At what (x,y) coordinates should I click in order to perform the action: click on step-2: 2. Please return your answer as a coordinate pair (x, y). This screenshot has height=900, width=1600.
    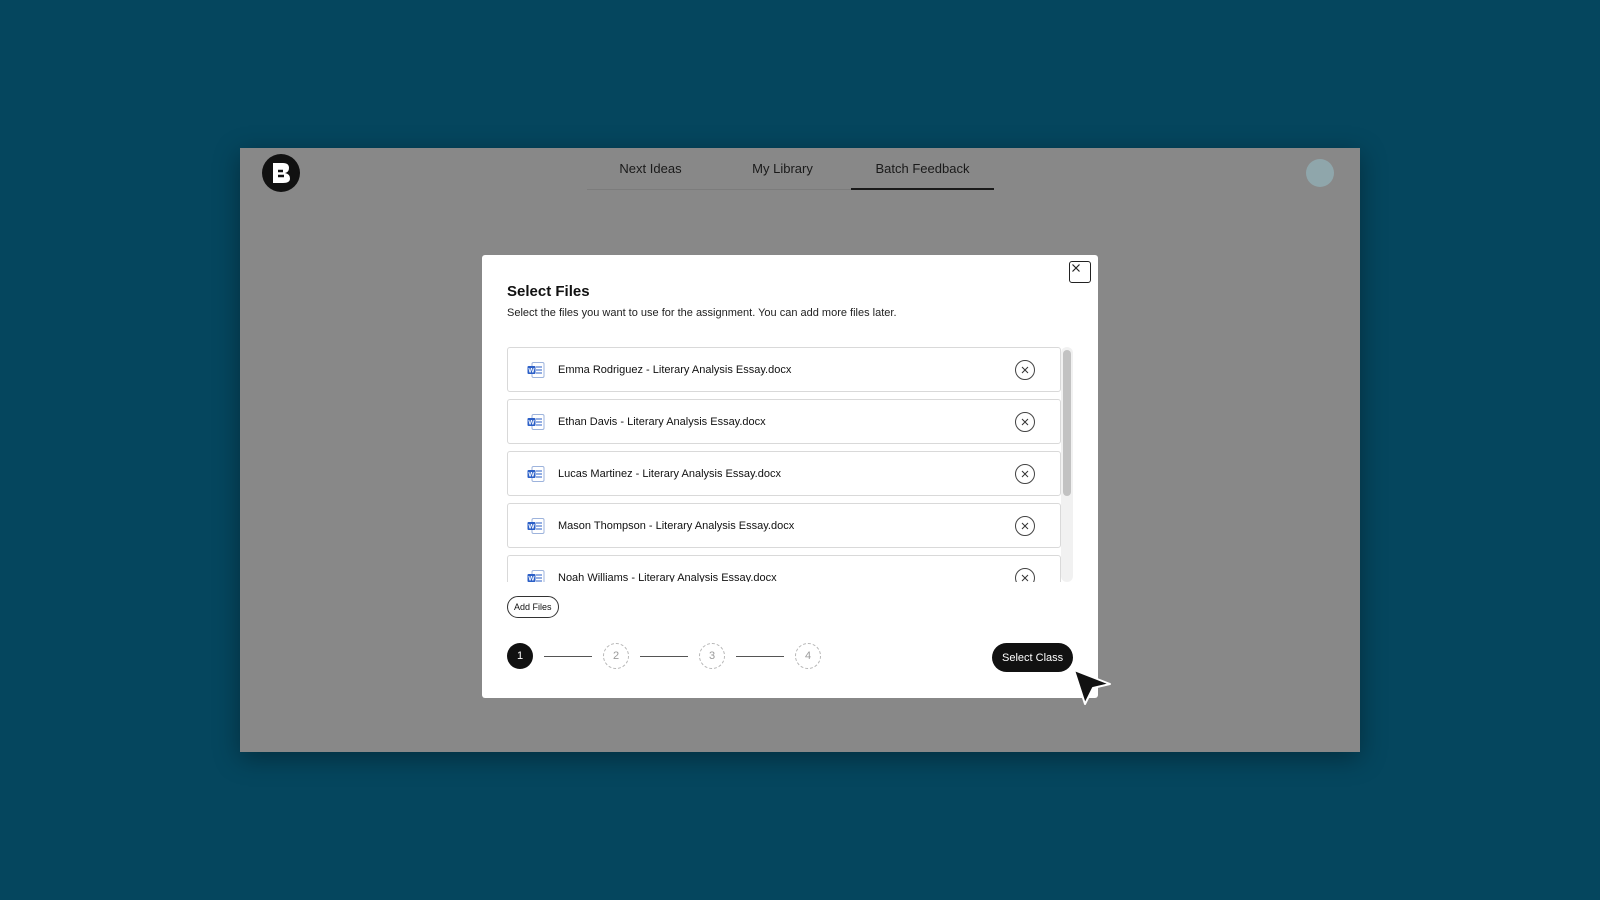
    Looking at the image, I should click on (616, 656).